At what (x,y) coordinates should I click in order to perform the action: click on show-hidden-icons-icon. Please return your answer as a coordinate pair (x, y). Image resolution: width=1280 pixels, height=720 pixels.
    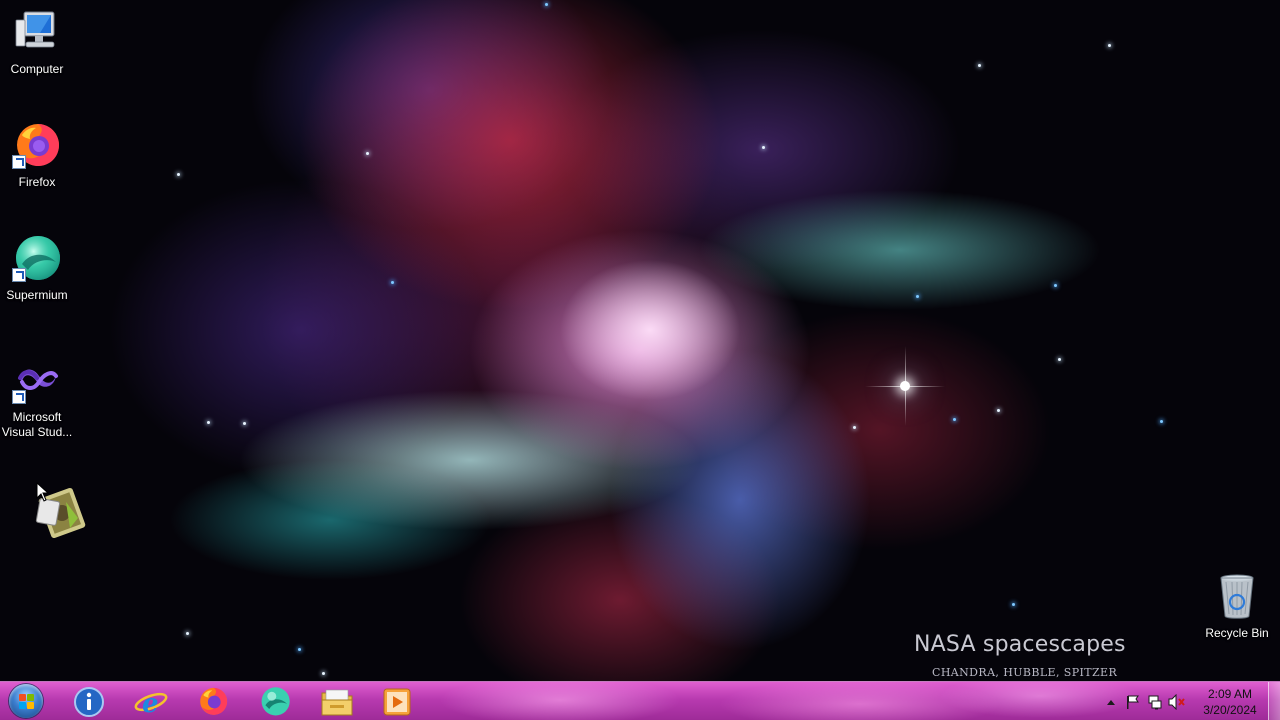
    Looking at the image, I should click on (1111, 702).